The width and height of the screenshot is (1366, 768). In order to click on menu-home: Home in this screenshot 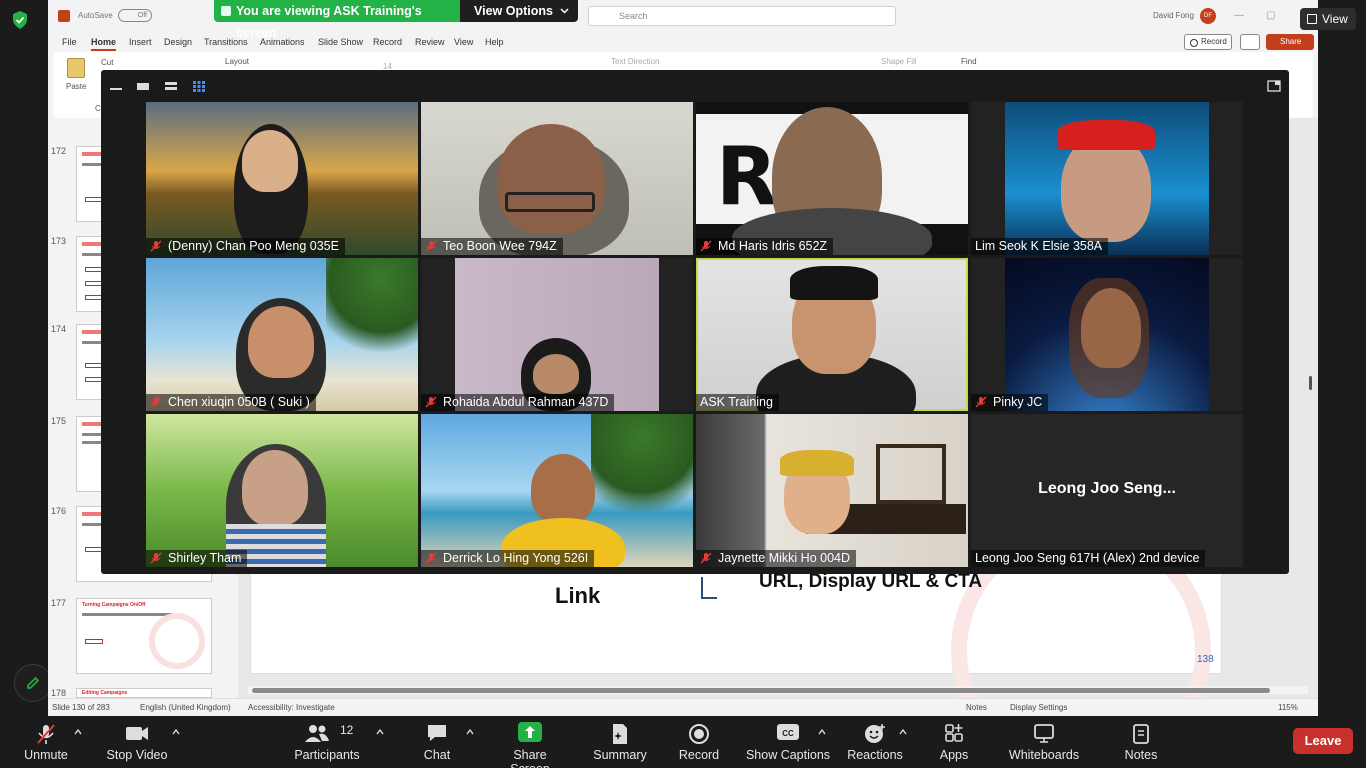, I will do `click(104, 44)`.